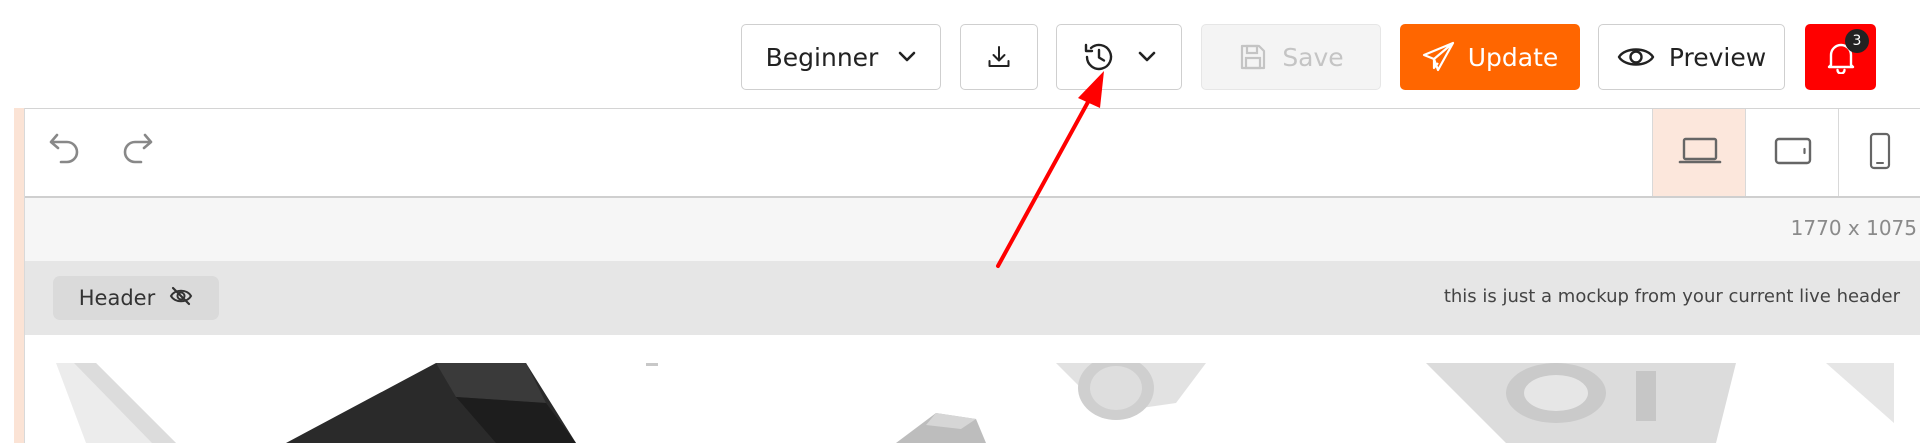  I want to click on floppy-disk-icon, so click(1253, 57).